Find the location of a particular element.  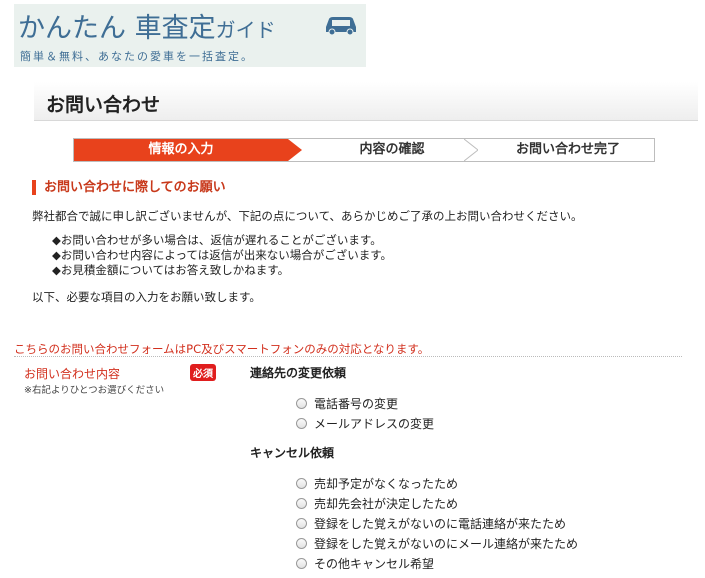

radio-option: 電話番号の変更 is located at coordinates (347, 403).